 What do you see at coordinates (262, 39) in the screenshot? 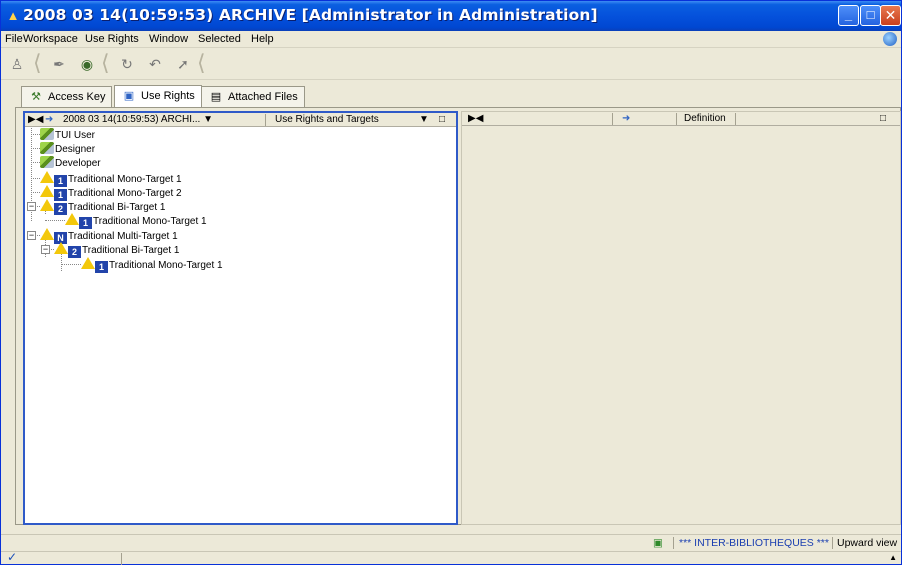
I see `menu-help: Help` at bounding box center [262, 39].